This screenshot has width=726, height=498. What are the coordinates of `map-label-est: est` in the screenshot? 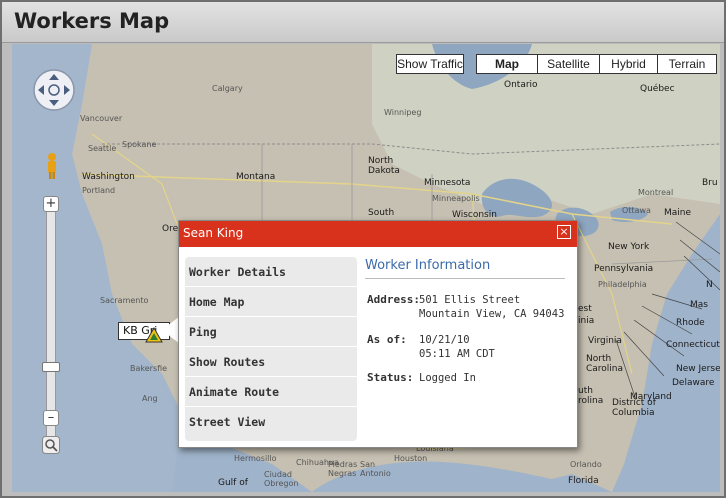 It's located at (585, 309).